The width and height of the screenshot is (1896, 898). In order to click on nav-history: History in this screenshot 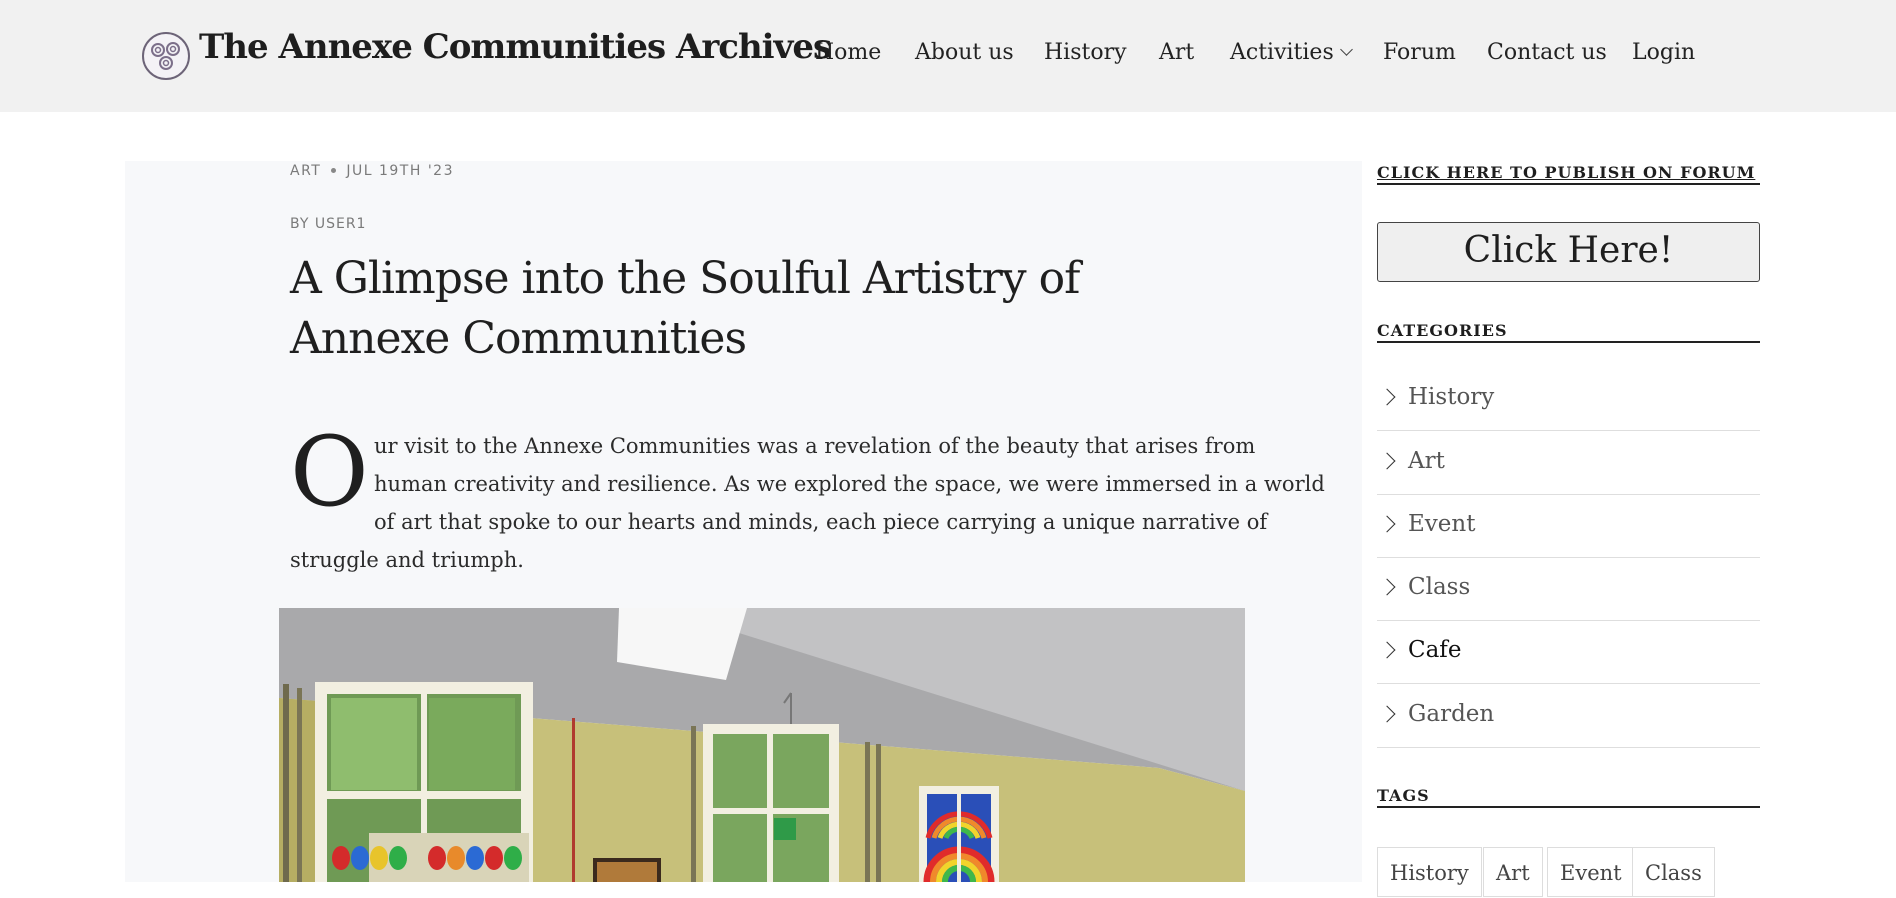, I will do `click(1085, 52)`.